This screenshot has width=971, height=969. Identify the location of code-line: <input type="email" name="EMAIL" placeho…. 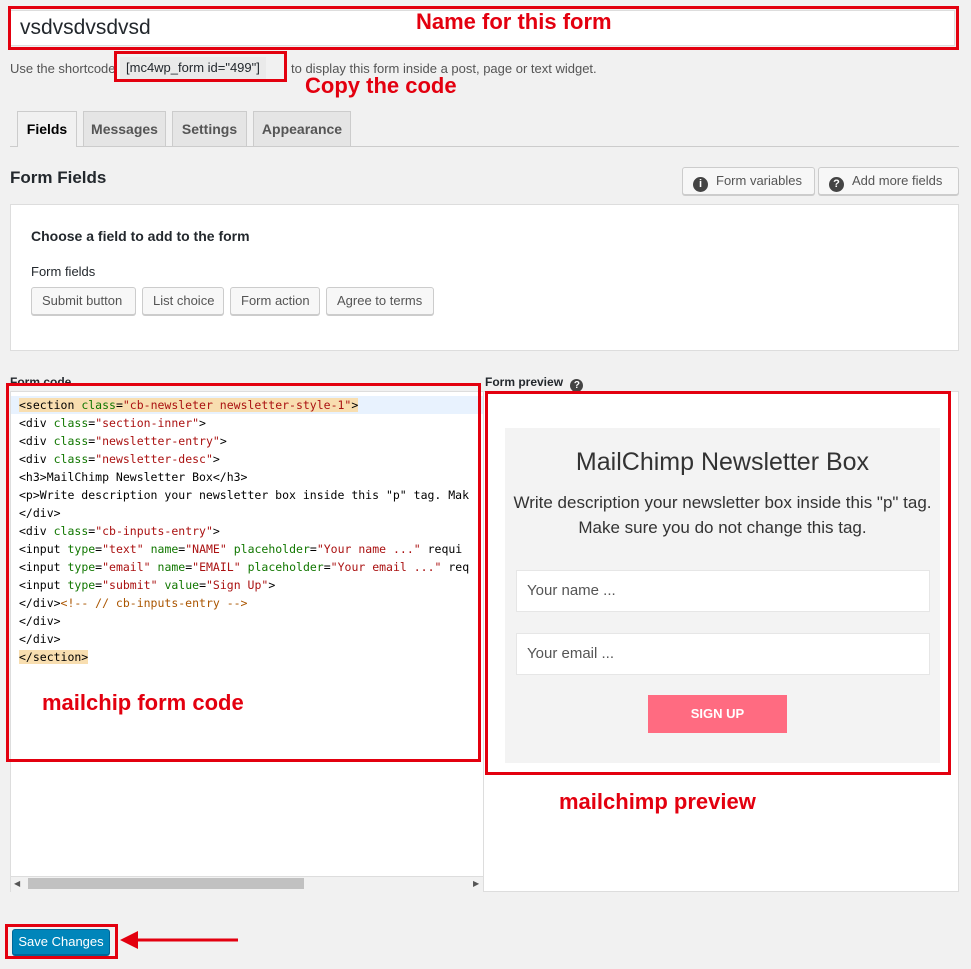
(244, 567).